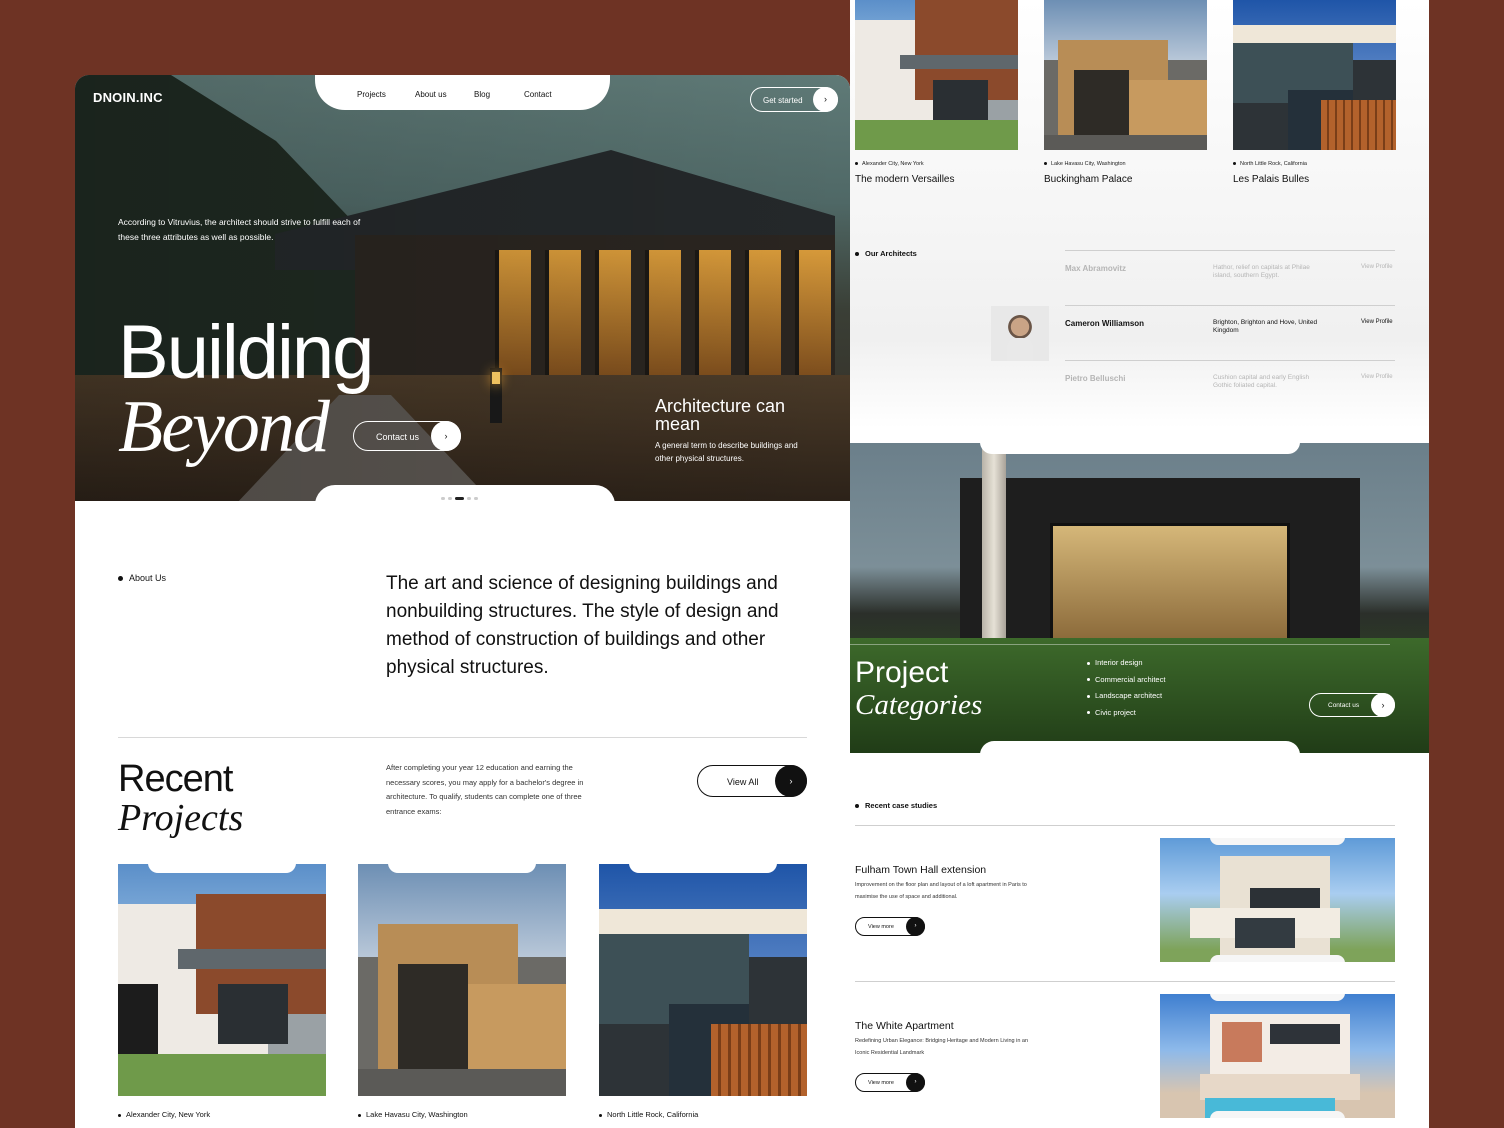 Image resolution: width=1504 pixels, height=1128 pixels. I want to click on about-label: About Us, so click(142, 578).